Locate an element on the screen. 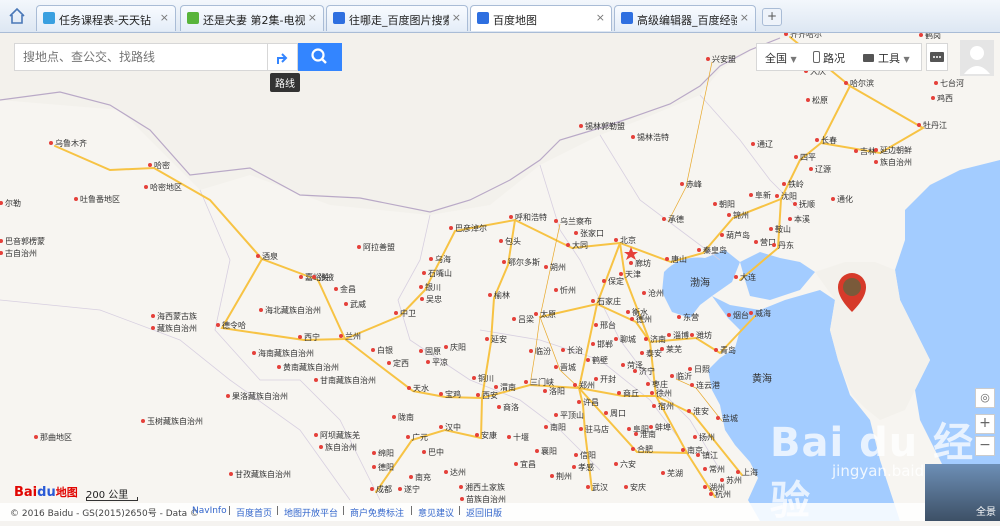 The width and height of the screenshot is (1000, 526). map-place-label: 德令哈 is located at coordinates (234, 325).